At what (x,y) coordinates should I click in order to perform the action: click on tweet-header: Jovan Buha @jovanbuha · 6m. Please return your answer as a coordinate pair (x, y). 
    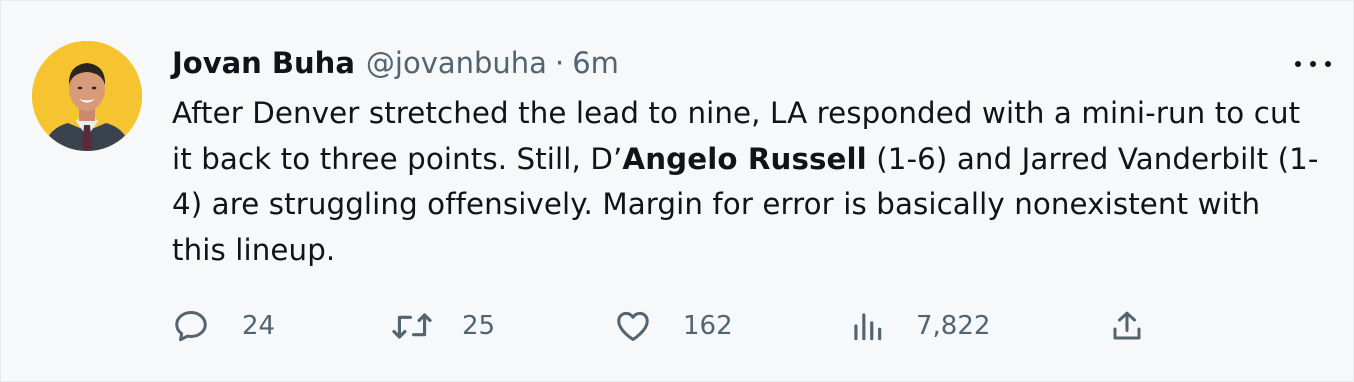
    Looking at the image, I should click on (395, 63).